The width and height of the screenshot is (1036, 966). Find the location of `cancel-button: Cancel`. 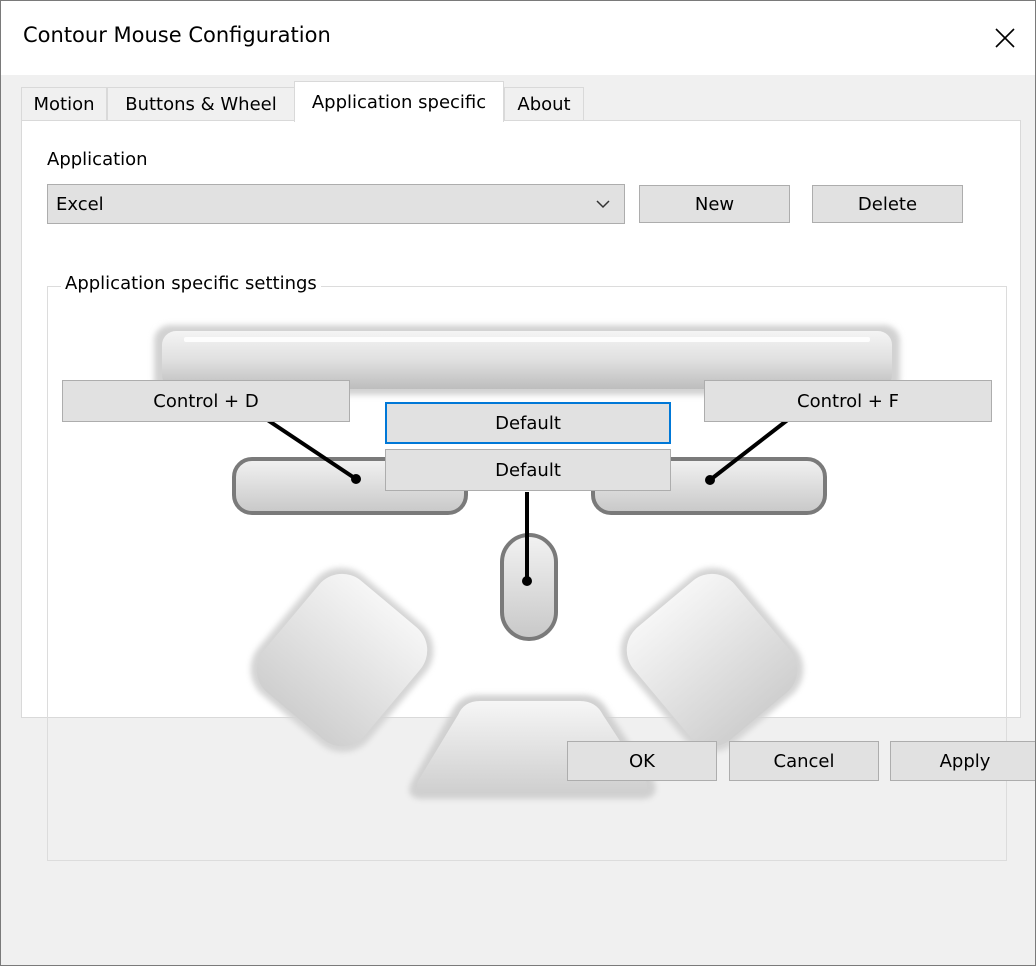

cancel-button: Cancel is located at coordinates (804, 761).